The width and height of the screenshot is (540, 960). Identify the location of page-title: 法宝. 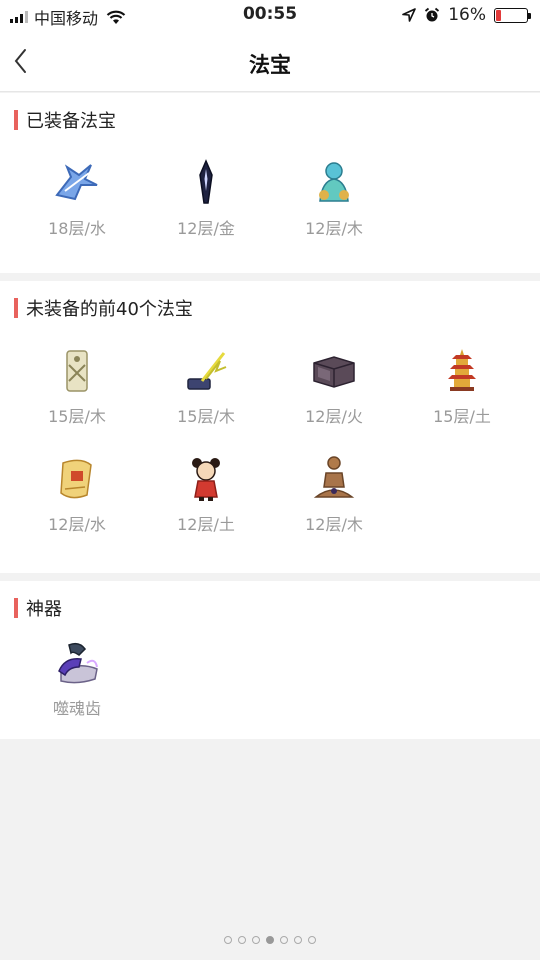
(270, 65).